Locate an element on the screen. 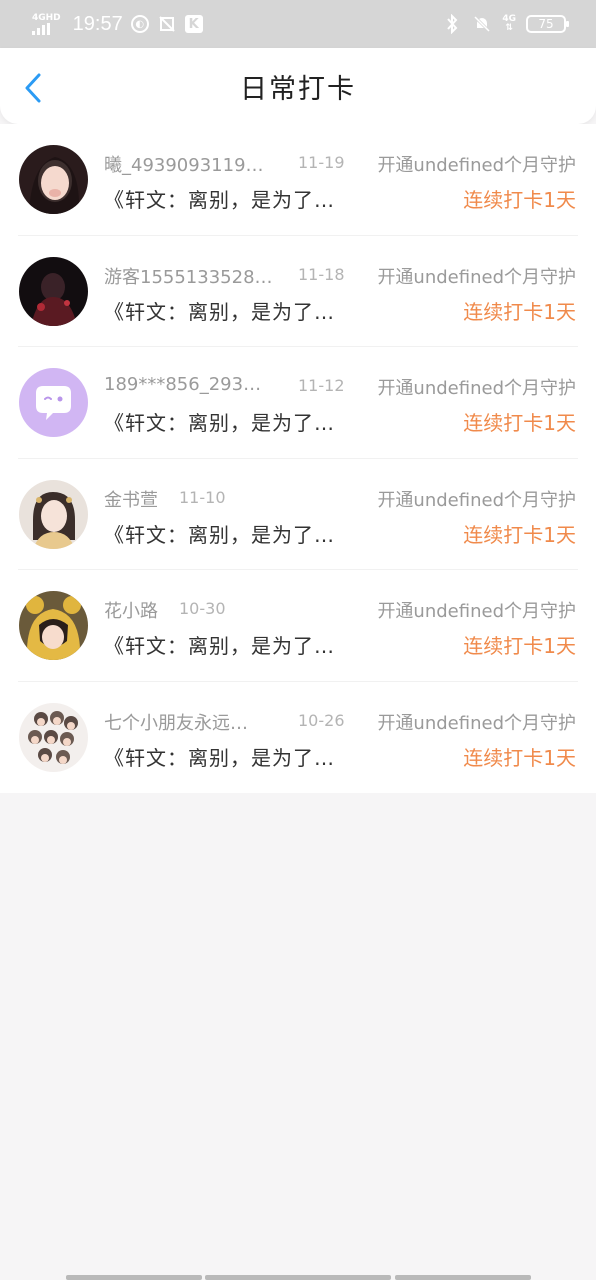 Image resolution: width=596 pixels, height=1280 pixels. page-title: 日常打卡 is located at coordinates (298, 89).